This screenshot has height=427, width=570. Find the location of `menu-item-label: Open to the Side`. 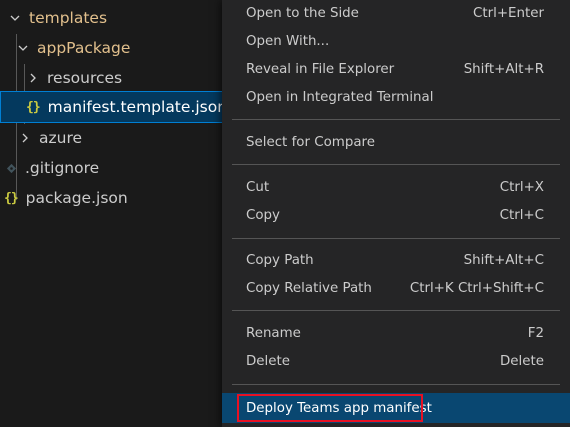

menu-item-label: Open to the Side is located at coordinates (302, 13).